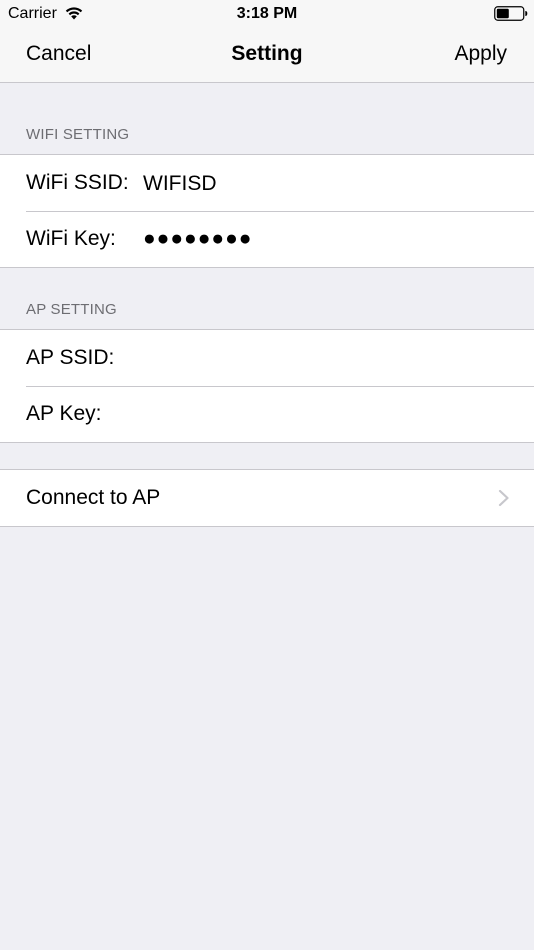 Image resolution: width=534 pixels, height=950 pixels. What do you see at coordinates (267, 55) in the screenshot?
I see `navigation-bar: Cancel Setting Apply` at bounding box center [267, 55].